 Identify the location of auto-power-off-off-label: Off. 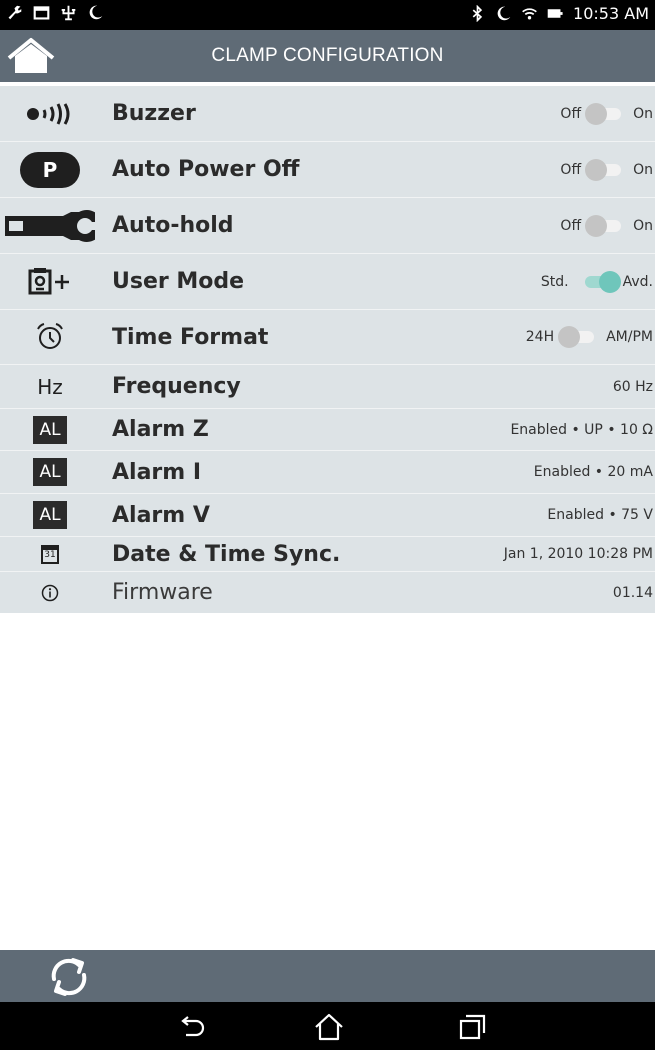
(571, 169).